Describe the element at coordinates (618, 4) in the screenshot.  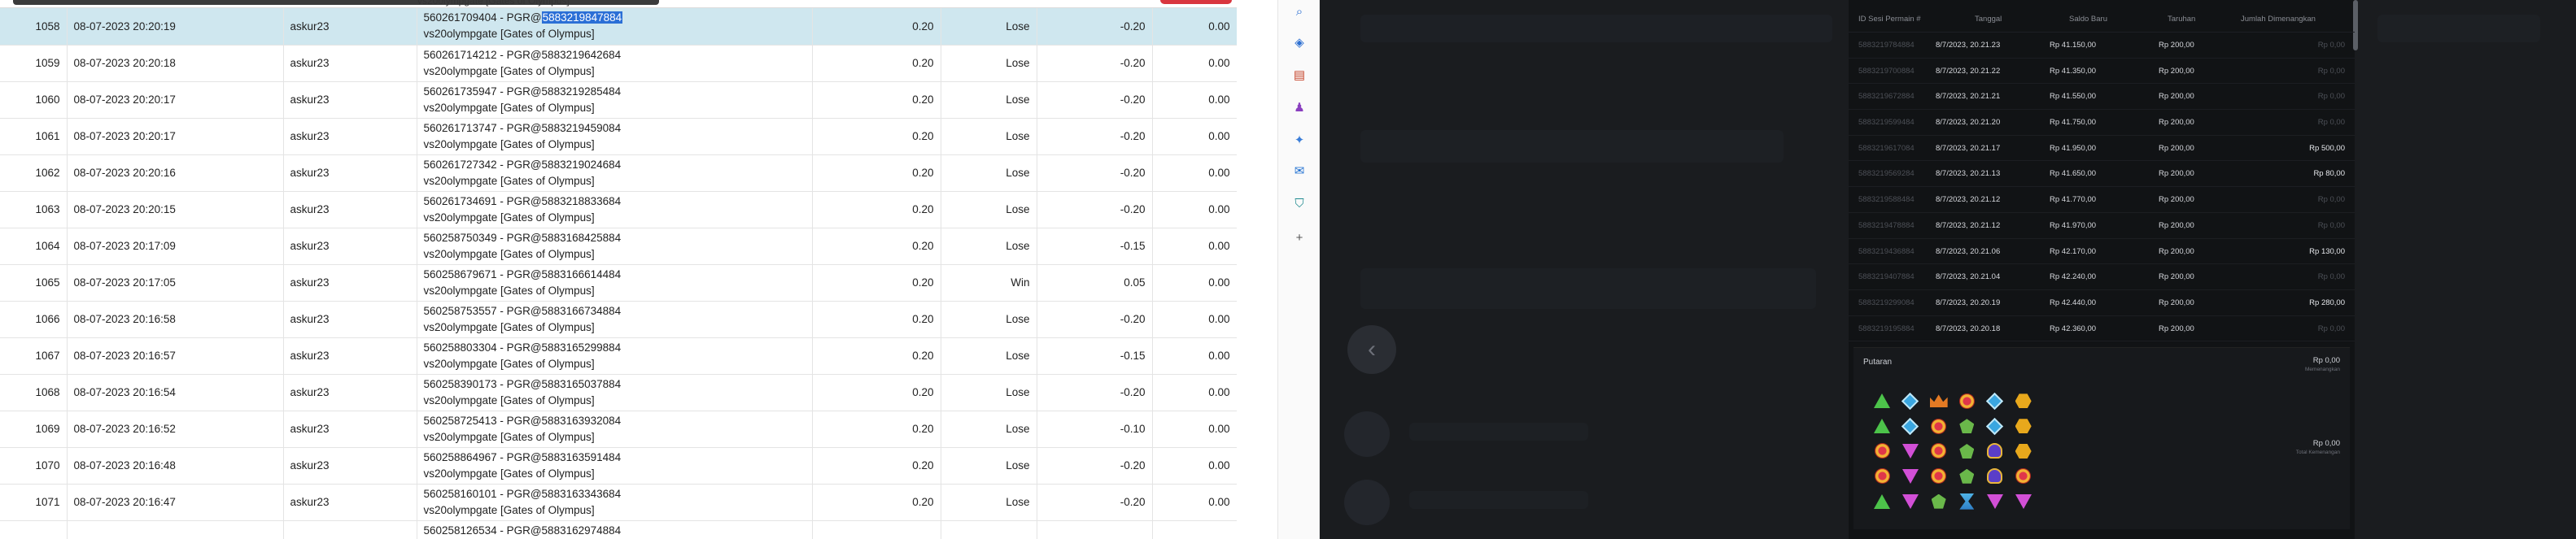
I see `cut-top-row: vs20olympgate [Gates of Olympus]` at that location.